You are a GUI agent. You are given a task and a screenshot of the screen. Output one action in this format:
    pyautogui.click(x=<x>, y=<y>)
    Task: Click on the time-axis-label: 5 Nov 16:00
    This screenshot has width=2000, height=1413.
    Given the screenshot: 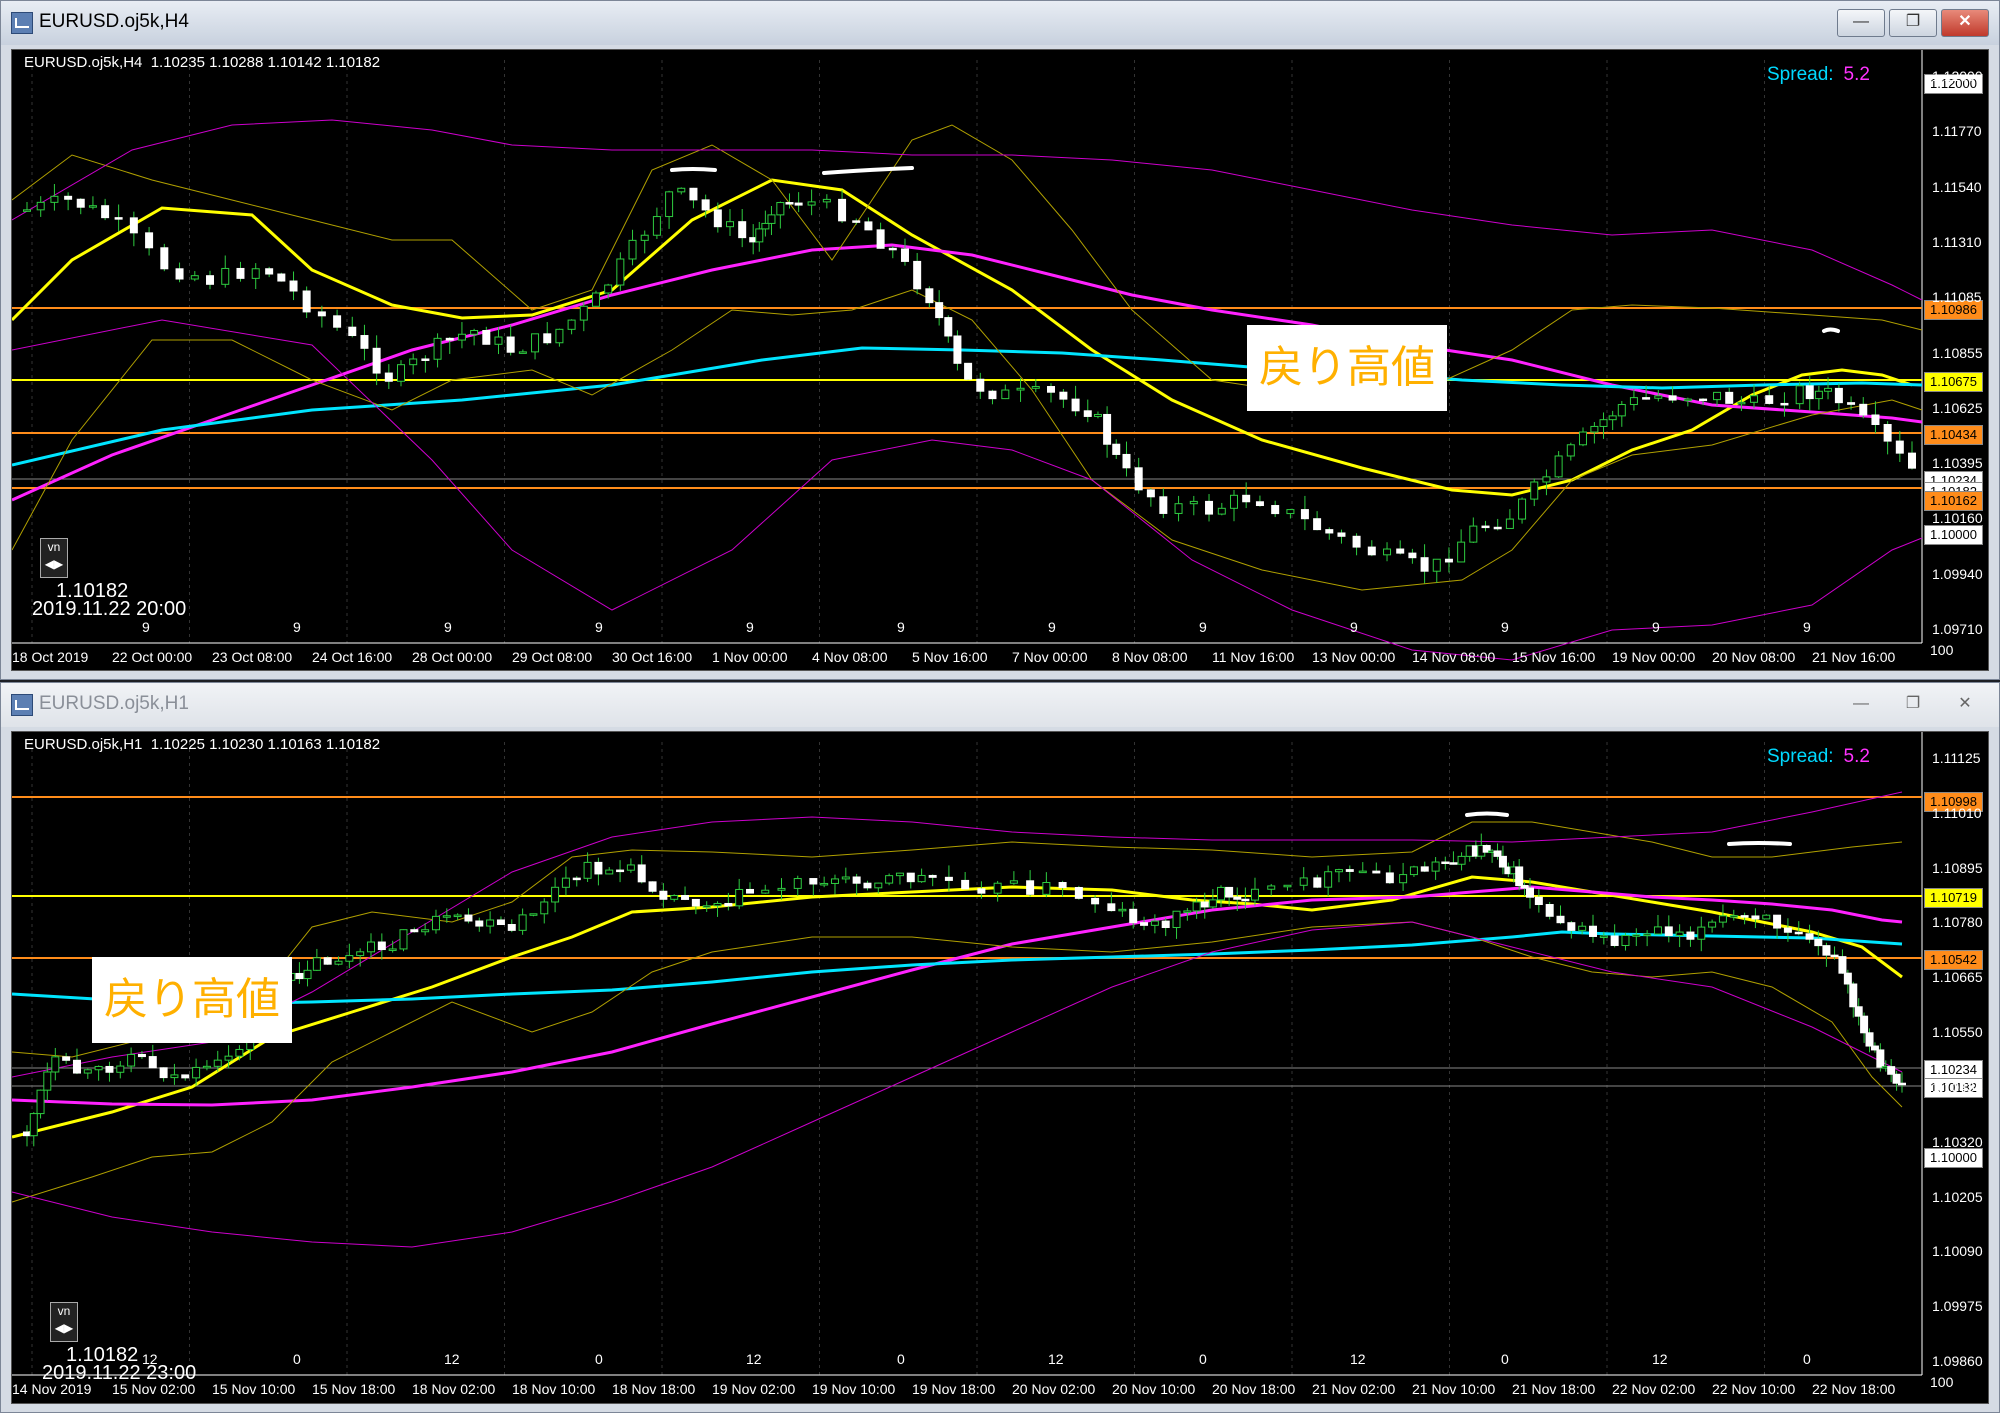 What is the action you would take?
    pyautogui.click(x=950, y=657)
    